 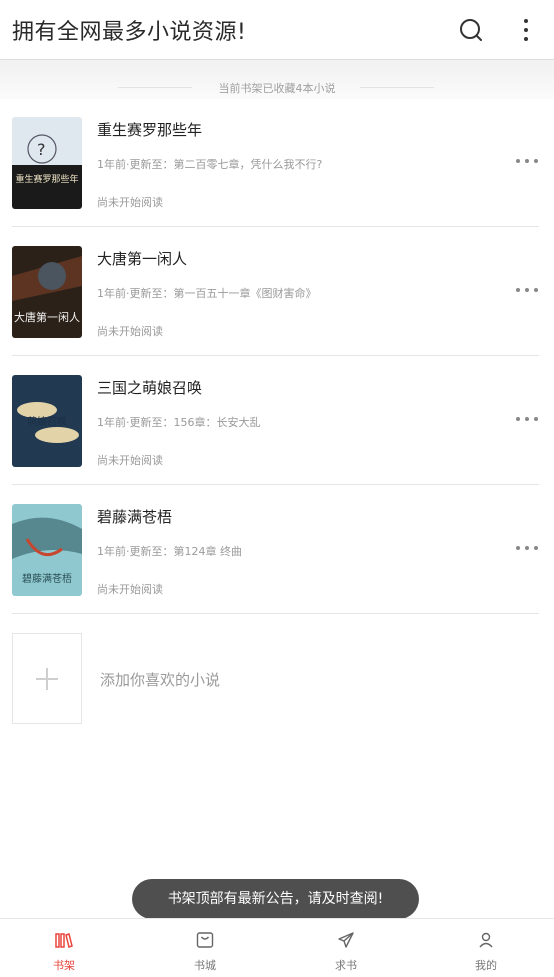 I want to click on add-book-button, so click(x=47, y=678).